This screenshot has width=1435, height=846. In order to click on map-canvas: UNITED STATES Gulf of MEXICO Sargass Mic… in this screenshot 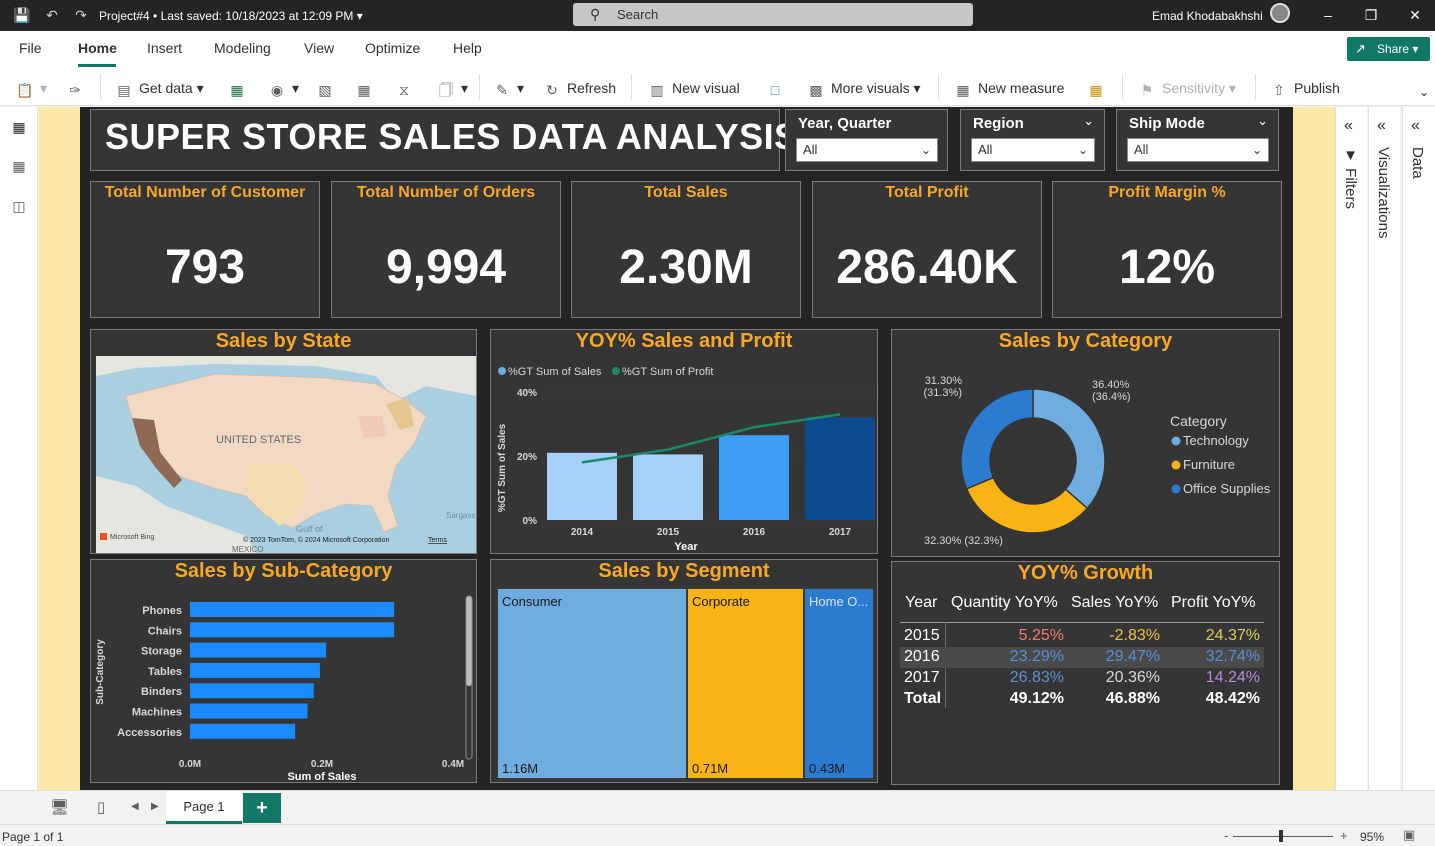, I will do `click(286, 454)`.